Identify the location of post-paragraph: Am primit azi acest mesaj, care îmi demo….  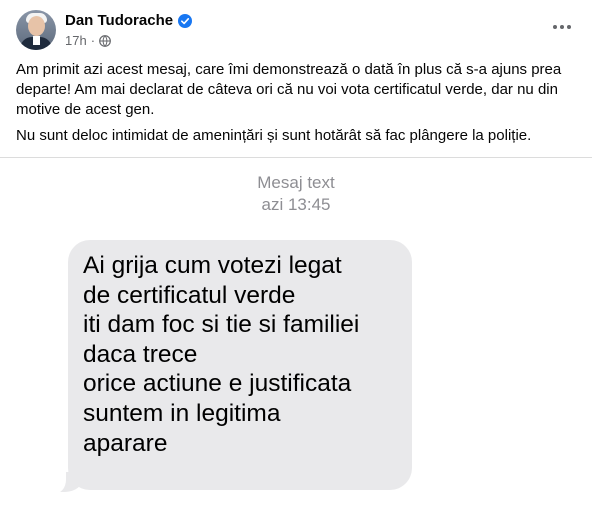
(289, 89).